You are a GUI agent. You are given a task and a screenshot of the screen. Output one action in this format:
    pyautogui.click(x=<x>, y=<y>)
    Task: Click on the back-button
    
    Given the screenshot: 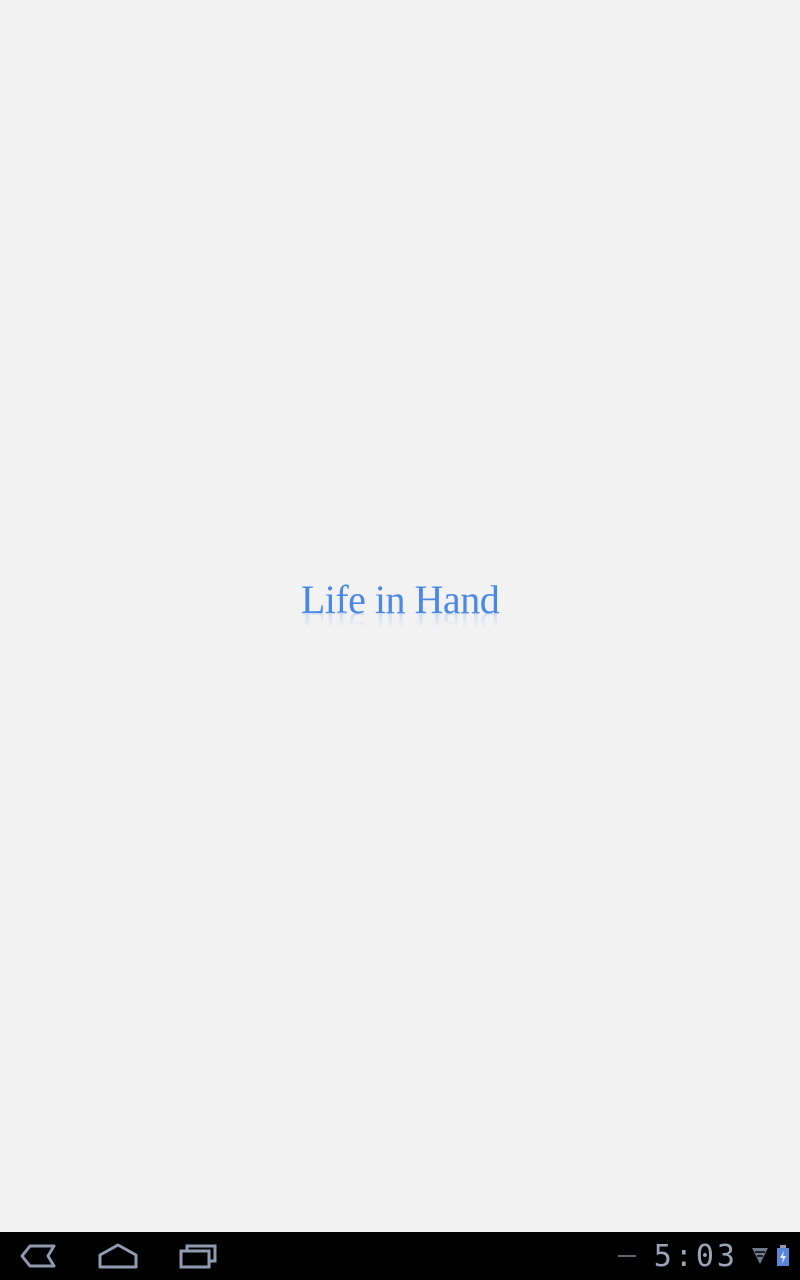 What is the action you would take?
    pyautogui.click(x=38, y=1256)
    